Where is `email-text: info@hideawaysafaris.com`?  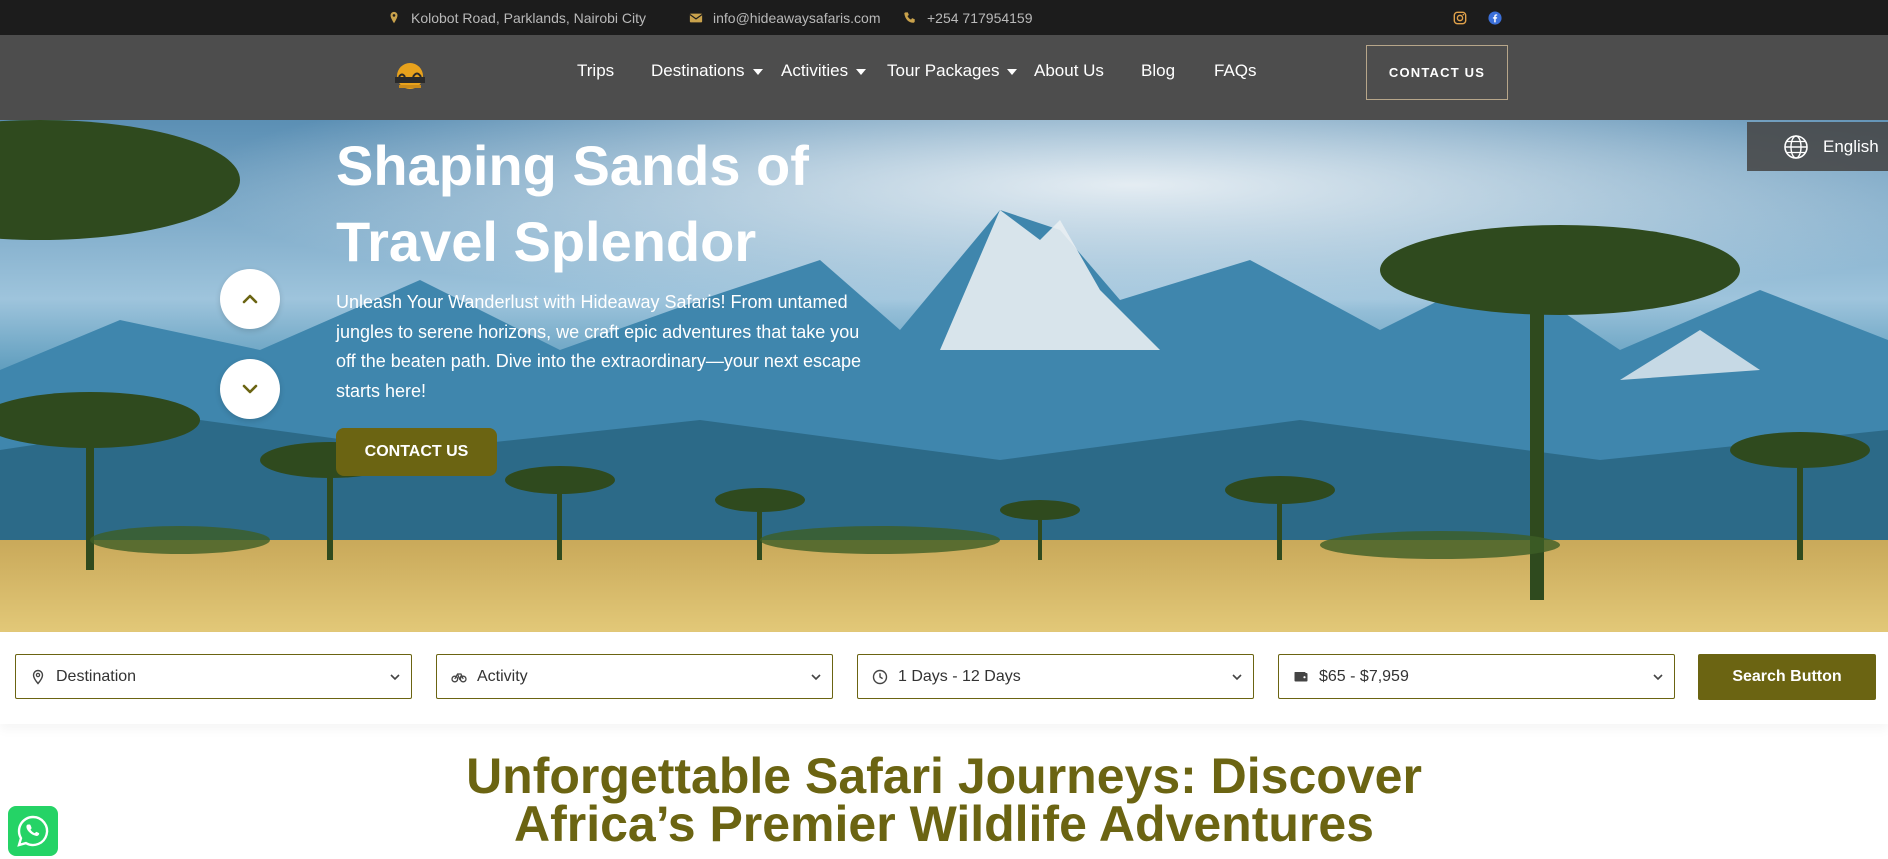
email-text: info@hideawaysafaris.com is located at coordinates (797, 18).